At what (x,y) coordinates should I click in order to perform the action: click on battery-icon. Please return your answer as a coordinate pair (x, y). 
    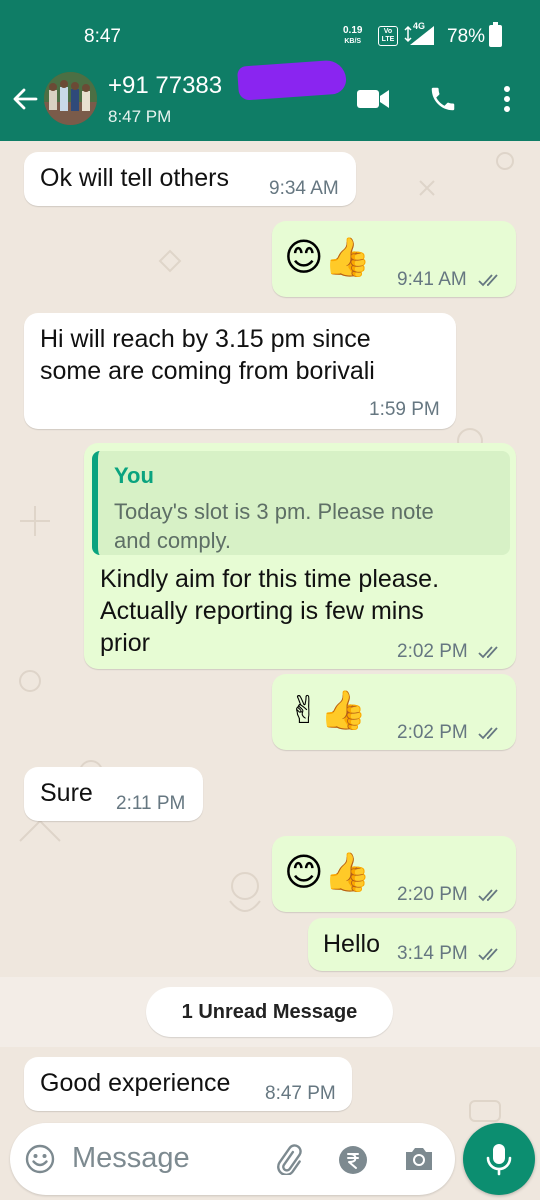
    Looking at the image, I should click on (495, 34).